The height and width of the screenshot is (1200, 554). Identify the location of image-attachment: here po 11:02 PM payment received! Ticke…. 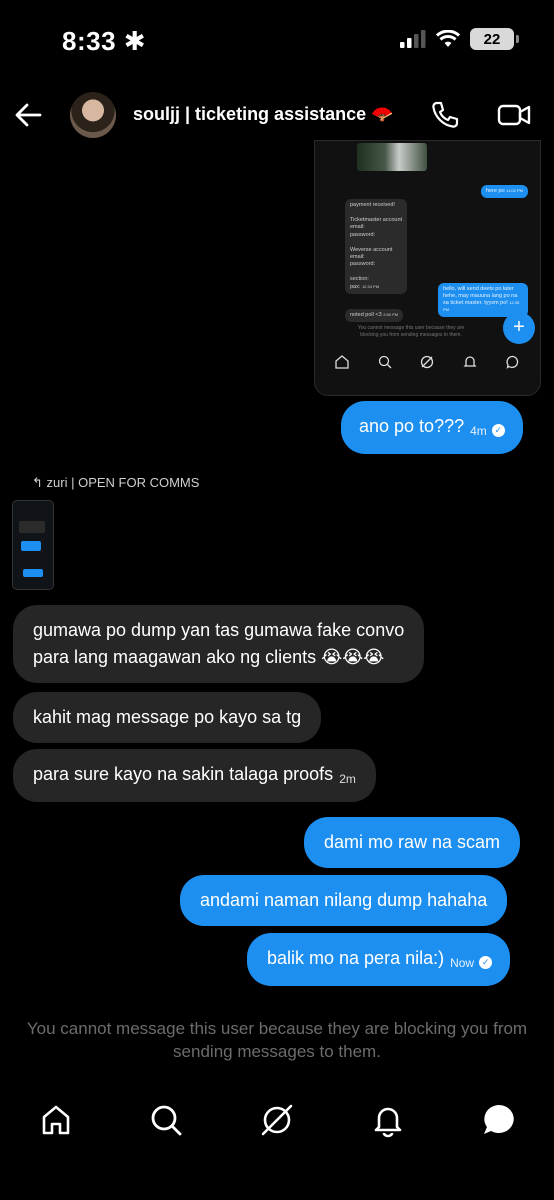
(427, 268).